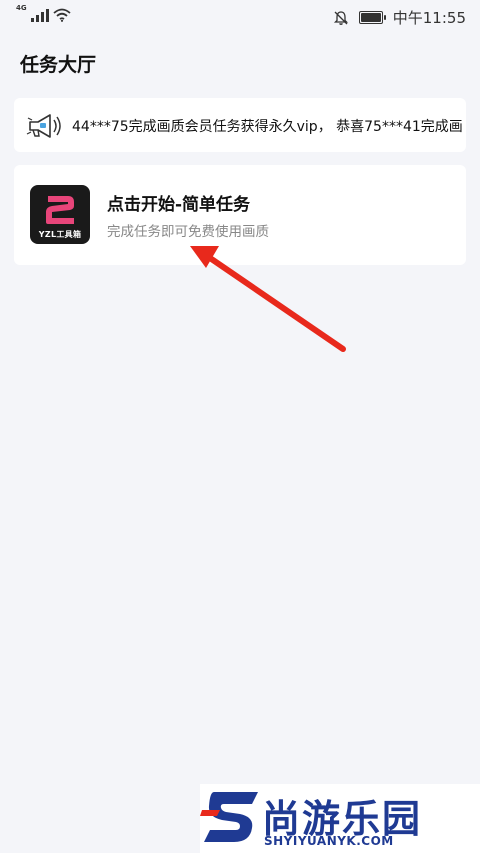  Describe the element at coordinates (340, 818) in the screenshot. I see `watermark: 尚游乐园 SHYIYUANYK.COM` at that location.